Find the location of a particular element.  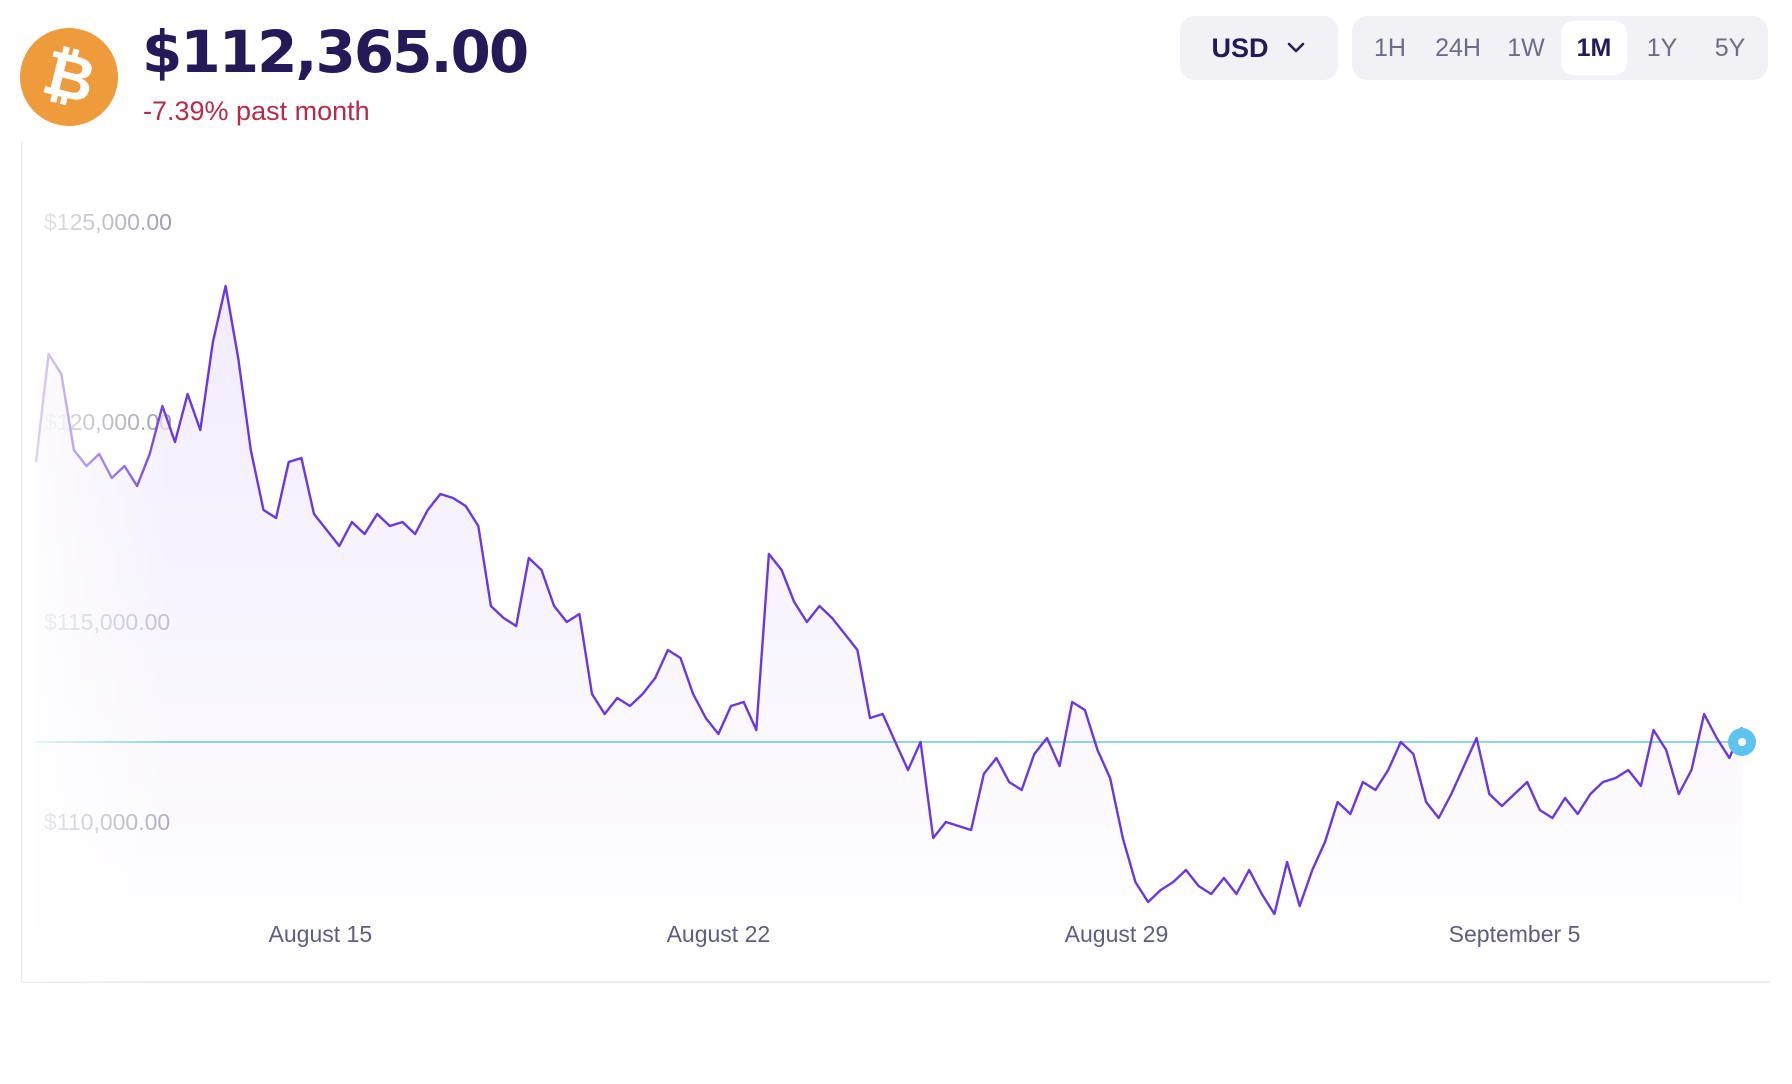

current-price-marker-dot is located at coordinates (1742, 742).